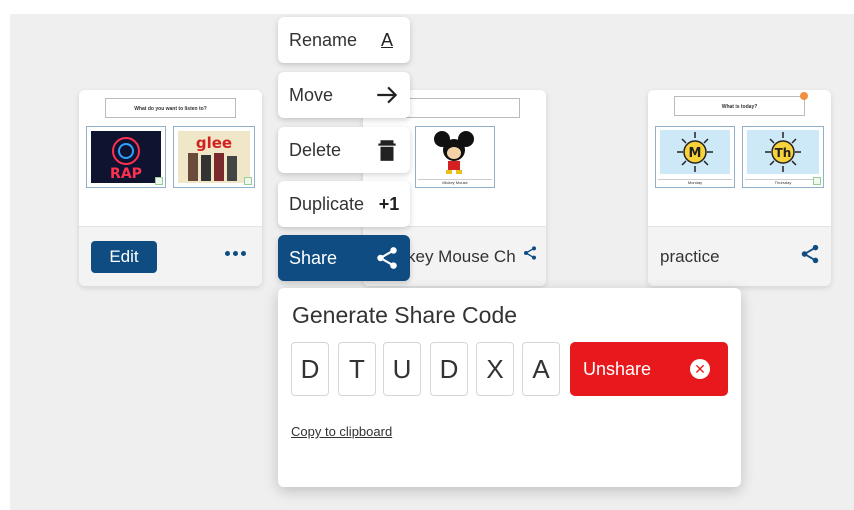  I want to click on share-code-char: A, so click(541, 369).